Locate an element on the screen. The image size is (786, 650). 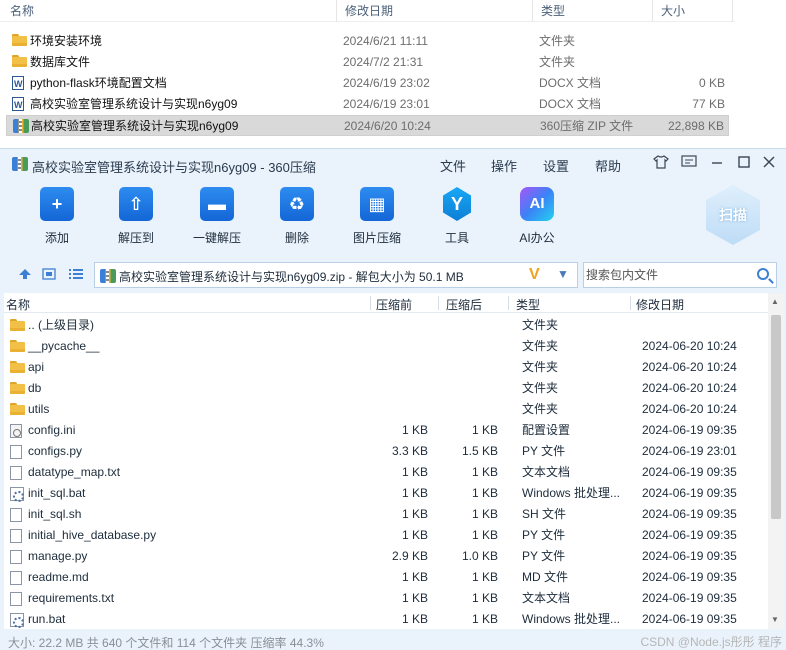
close-icon is located at coordinates (769, 164).